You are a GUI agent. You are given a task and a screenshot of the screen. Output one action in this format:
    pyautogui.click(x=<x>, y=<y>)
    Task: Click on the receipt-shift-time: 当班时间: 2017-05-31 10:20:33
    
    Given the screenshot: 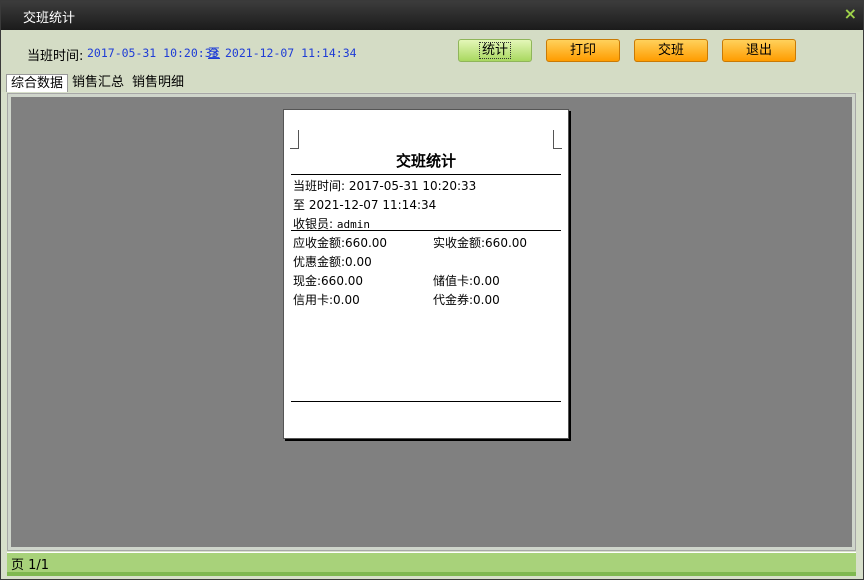 What is the action you would take?
    pyautogui.click(x=385, y=186)
    